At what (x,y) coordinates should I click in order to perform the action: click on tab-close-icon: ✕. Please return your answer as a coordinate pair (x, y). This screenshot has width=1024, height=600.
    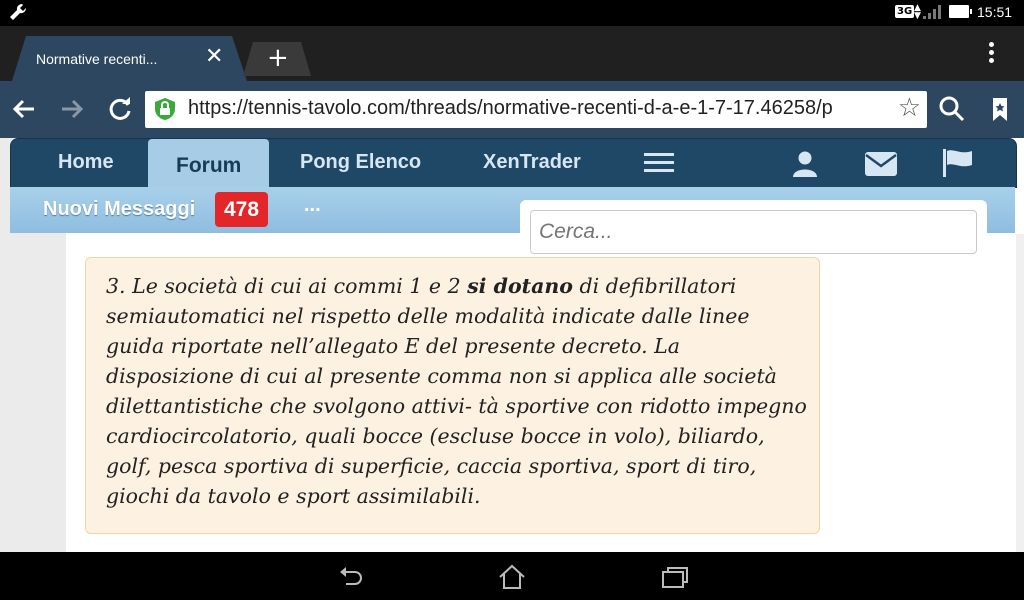
    Looking at the image, I should click on (214, 57).